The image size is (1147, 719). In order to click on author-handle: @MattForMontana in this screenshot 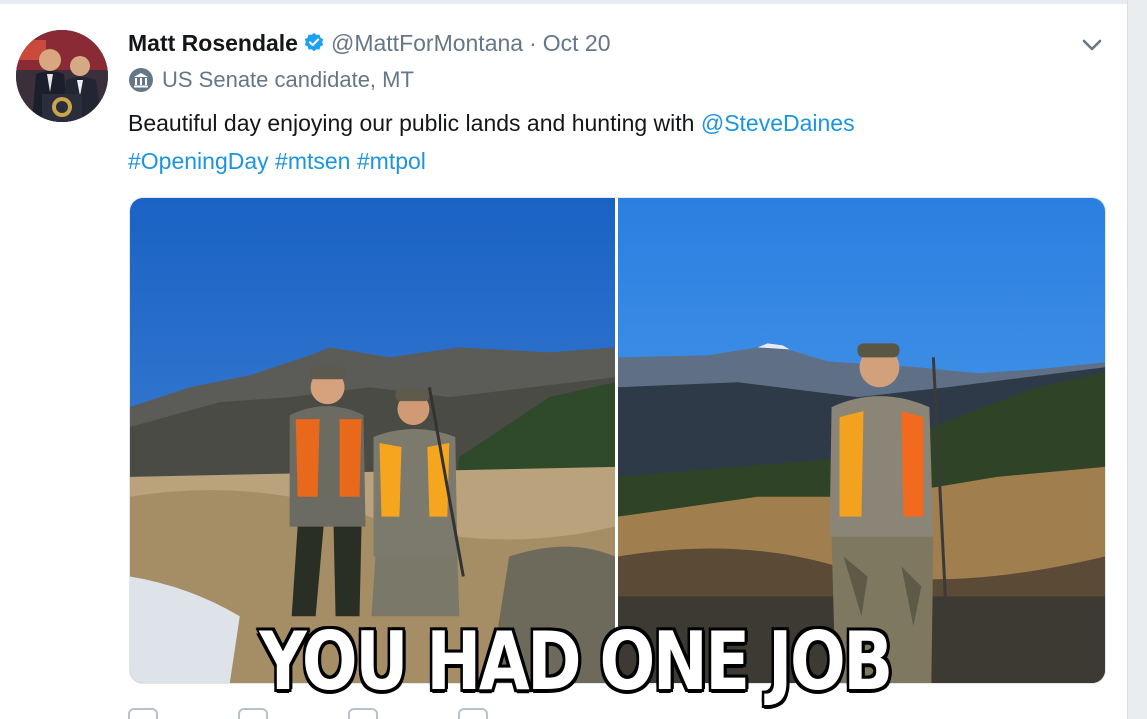, I will do `click(427, 43)`.